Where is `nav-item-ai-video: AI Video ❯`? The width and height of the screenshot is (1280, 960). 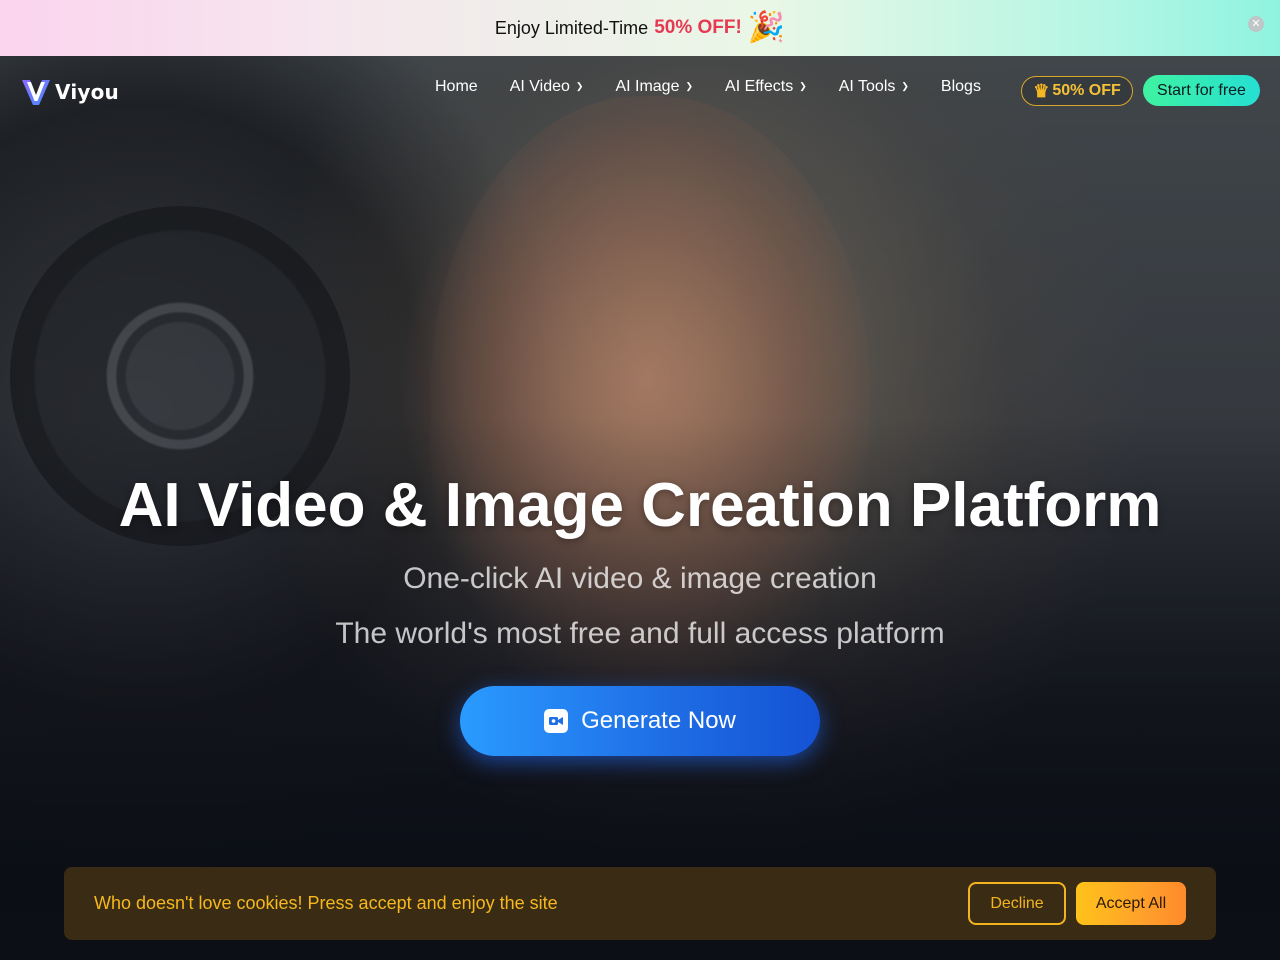
nav-item-ai-video: AI Video ❯ is located at coordinates (547, 87).